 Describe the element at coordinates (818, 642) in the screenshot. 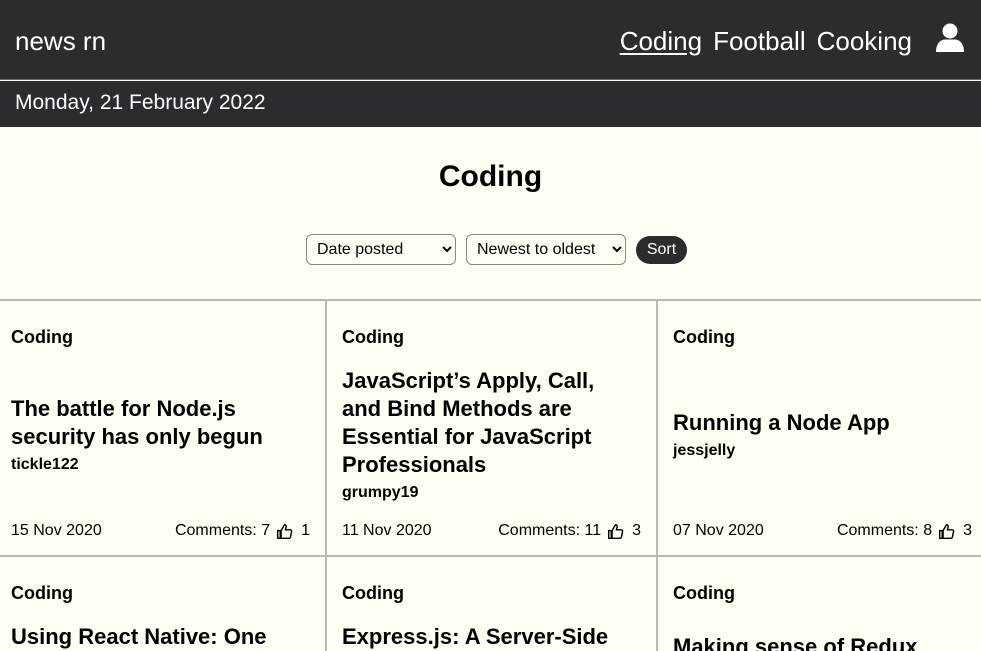

I see `article-title: Making sense of Redux` at that location.